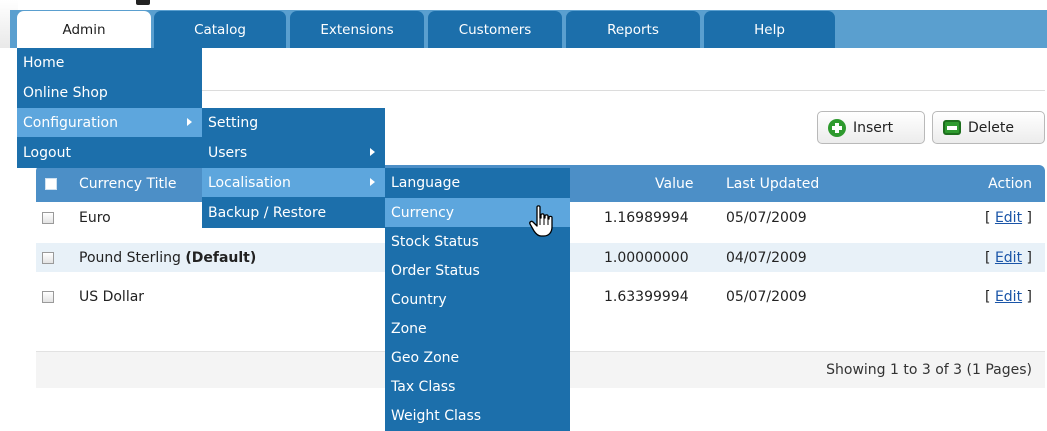  Describe the element at coordinates (991, 127) in the screenshot. I see `delete-button-label: Delete` at that location.